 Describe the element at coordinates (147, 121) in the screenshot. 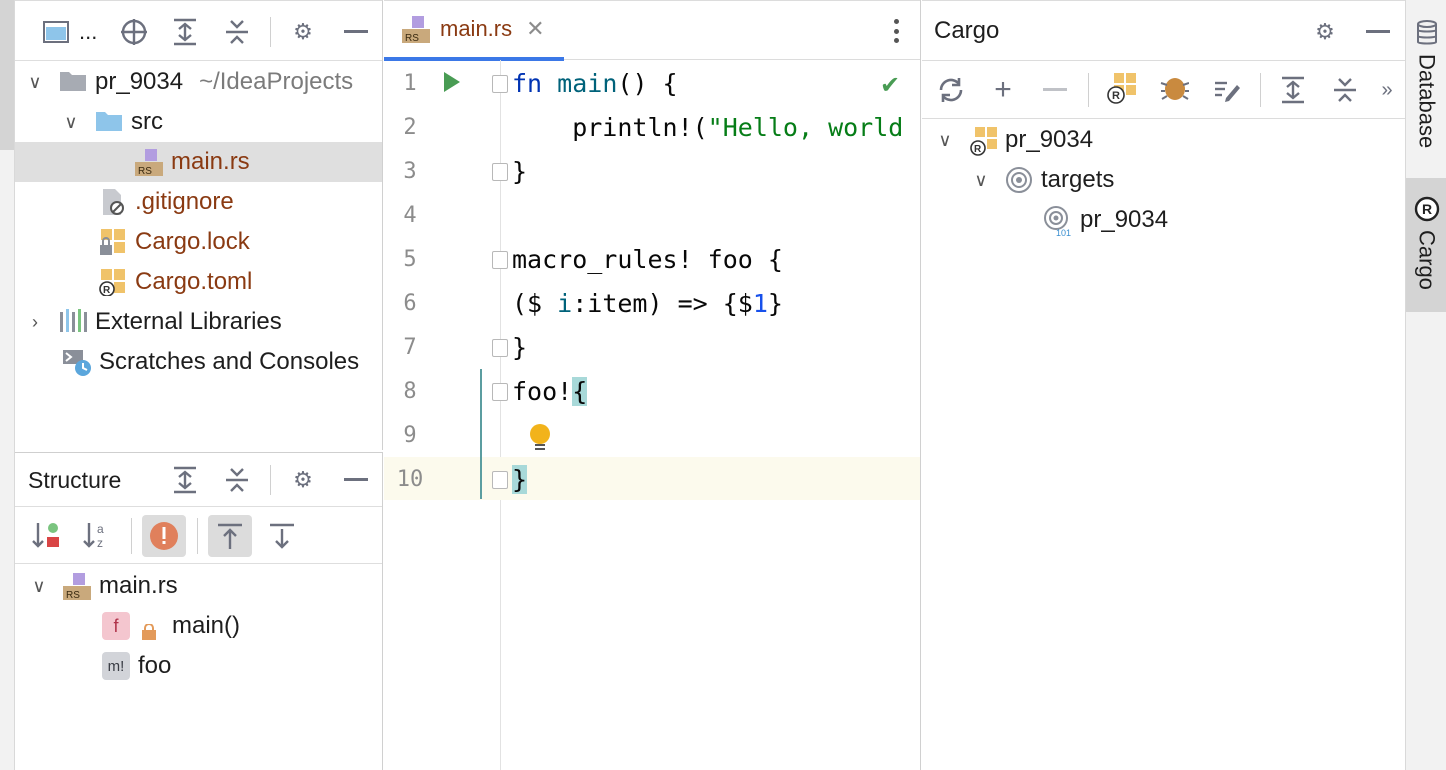

I see `src-folder-label: src` at that location.